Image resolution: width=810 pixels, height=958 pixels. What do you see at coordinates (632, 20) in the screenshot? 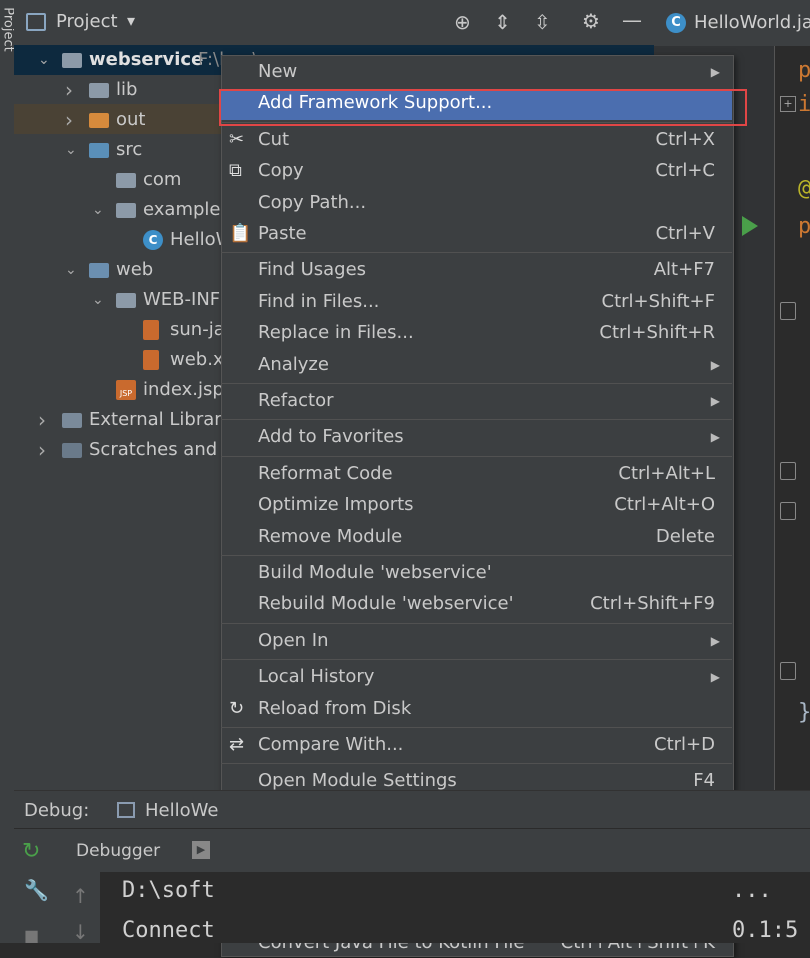
I see `hide-icon: —` at bounding box center [632, 20].